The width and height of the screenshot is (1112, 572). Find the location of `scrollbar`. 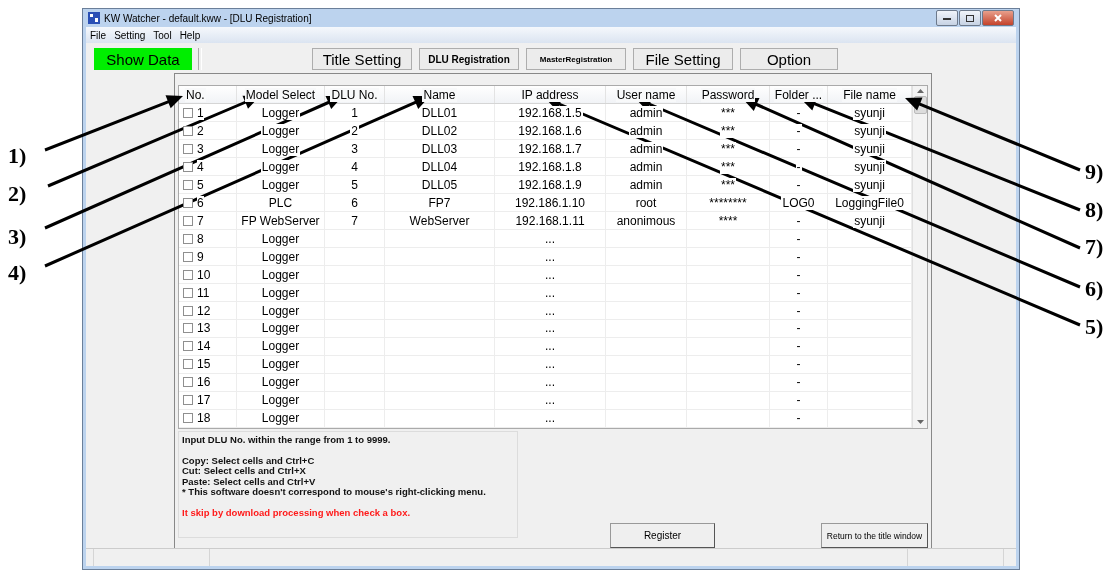

scrollbar is located at coordinates (919, 257).